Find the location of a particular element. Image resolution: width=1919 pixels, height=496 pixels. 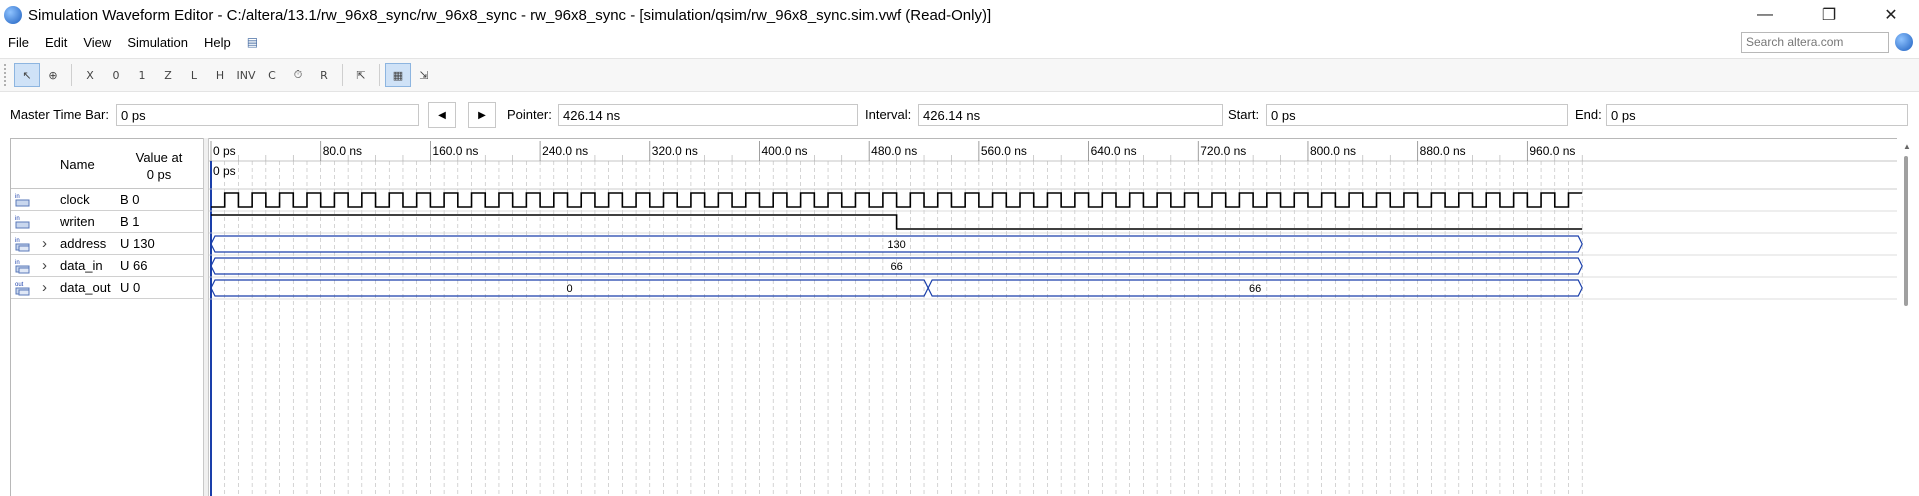

data_out-bus-value: 66 is located at coordinates (1255, 289).